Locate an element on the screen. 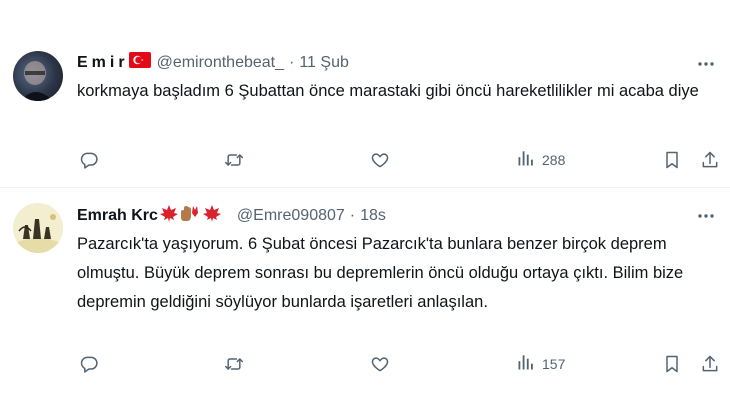 The width and height of the screenshot is (730, 420). timestamp: 18s is located at coordinates (373, 216).